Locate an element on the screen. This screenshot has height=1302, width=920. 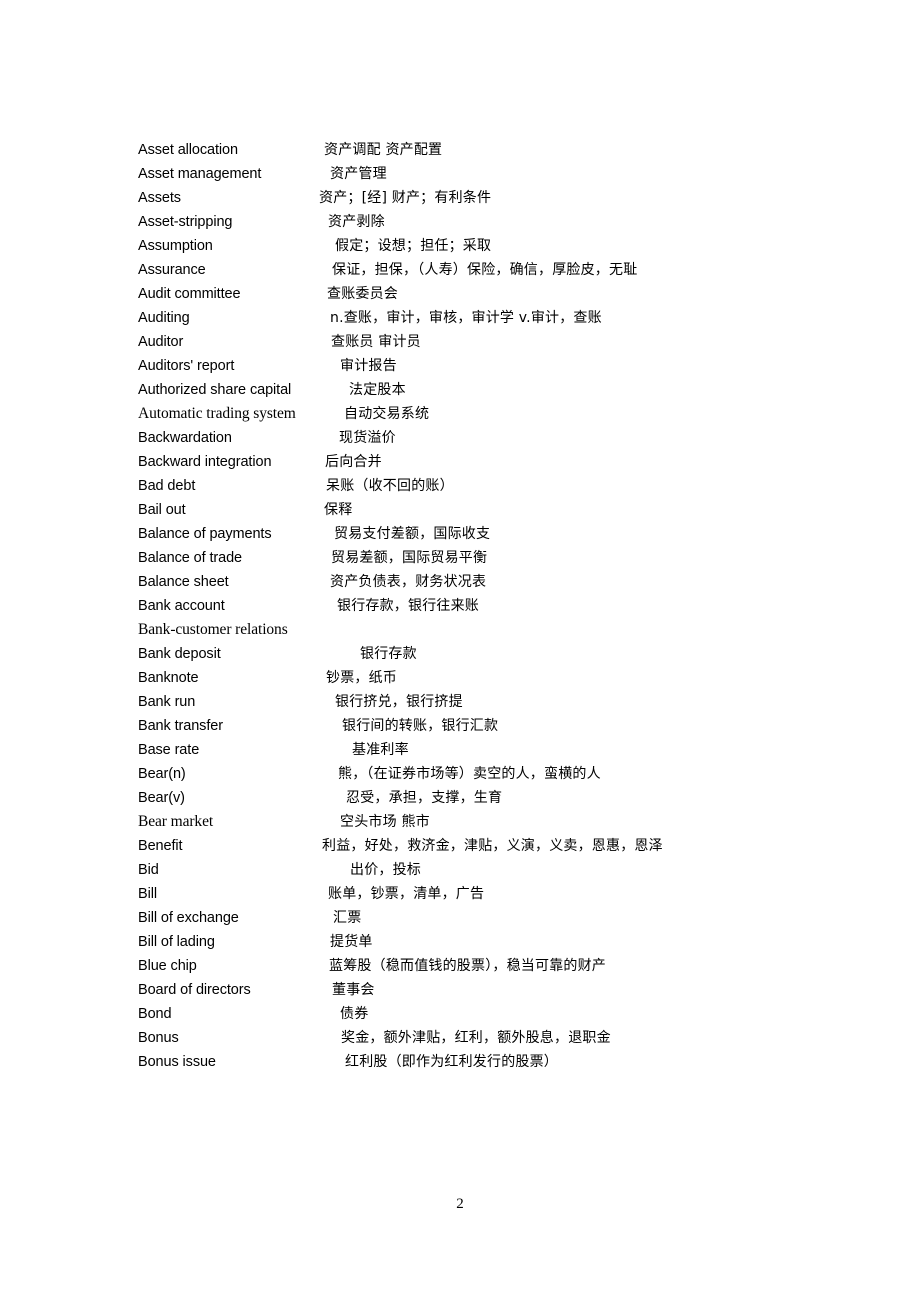
glossary-entry: Banknote 钞票，纸币 is located at coordinates (508, 678).